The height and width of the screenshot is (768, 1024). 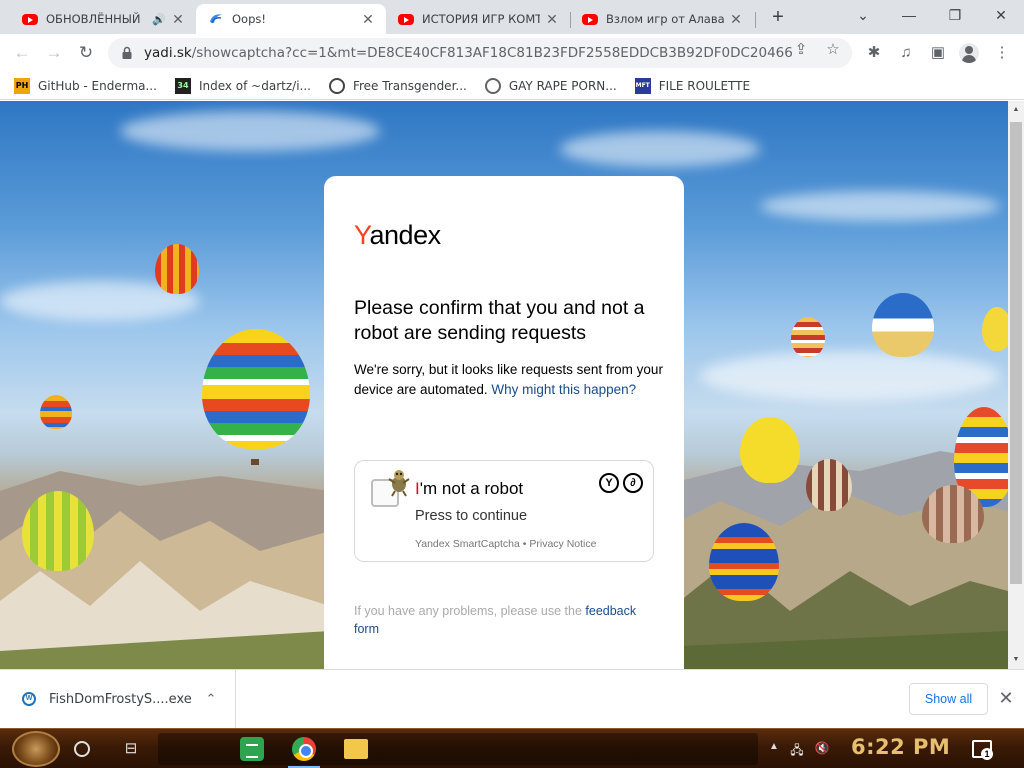 I want to click on captcha-badges: Y ∂, so click(x=621, y=483).